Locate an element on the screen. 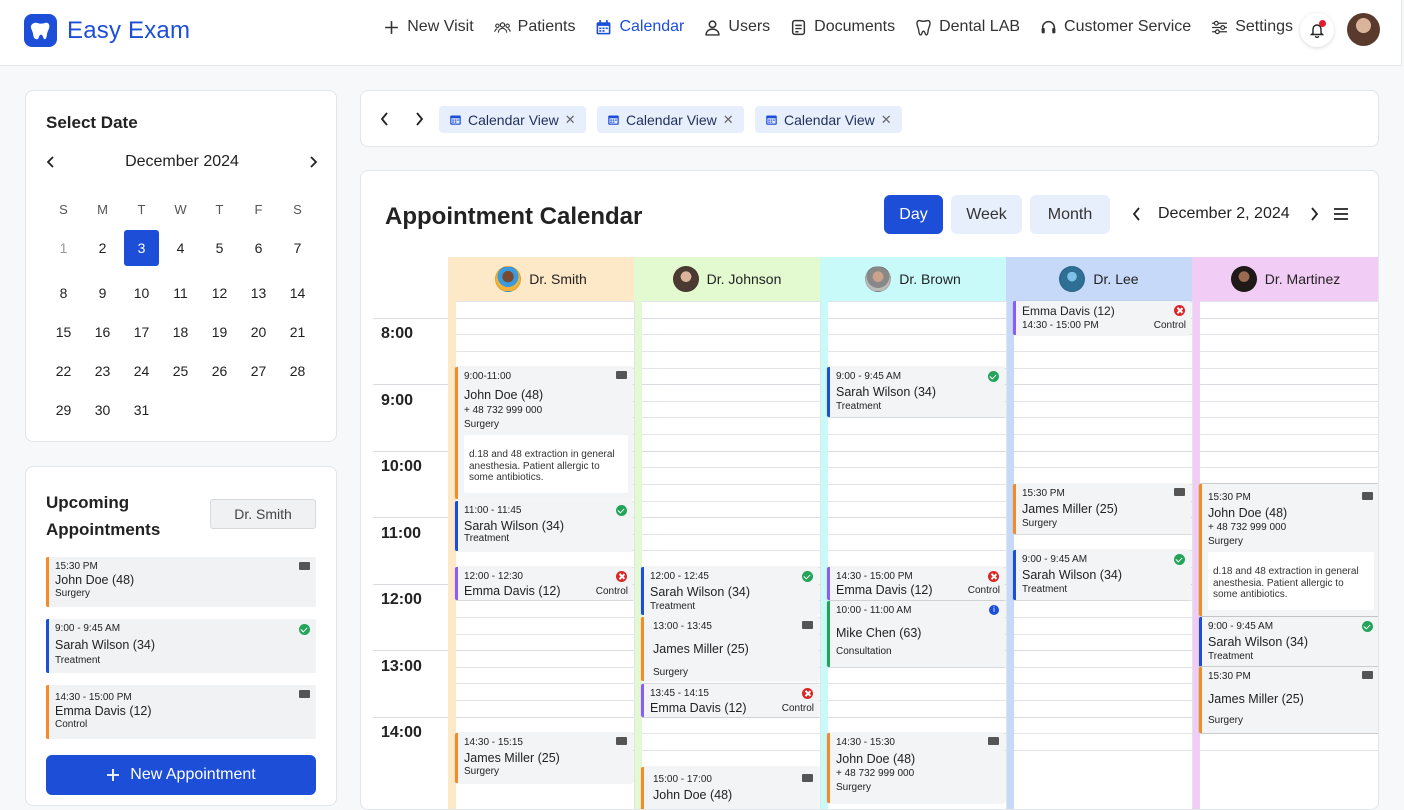 This screenshot has width=1404, height=810. doctor-column-header: Dr. Lee is located at coordinates (1099, 279).